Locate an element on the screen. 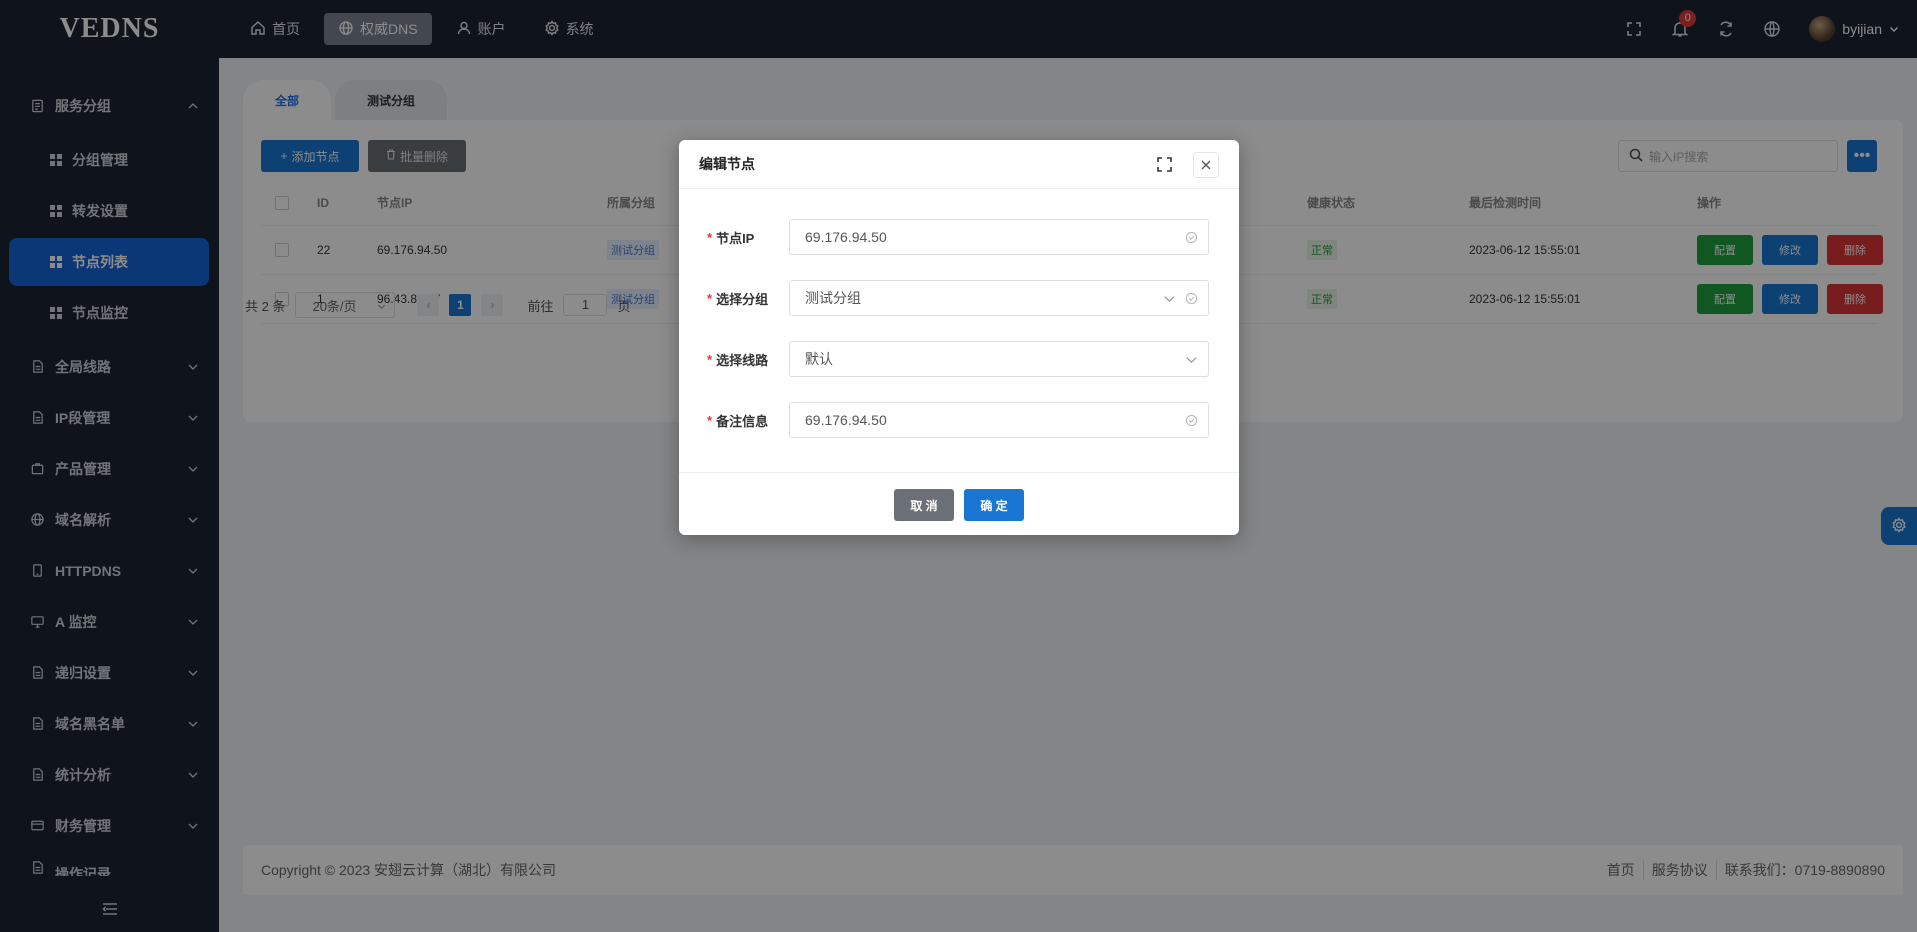 This screenshot has height=932, width=1917. group-select-value: 测试分组 is located at coordinates (833, 298).